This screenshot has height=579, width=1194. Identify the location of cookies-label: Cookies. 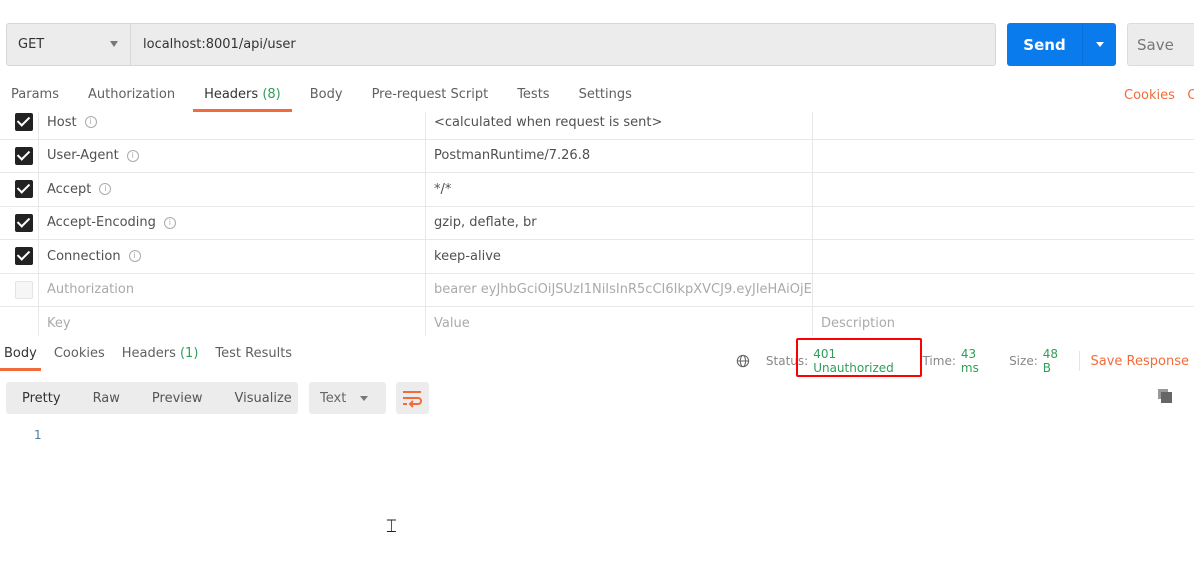
(1149, 95).